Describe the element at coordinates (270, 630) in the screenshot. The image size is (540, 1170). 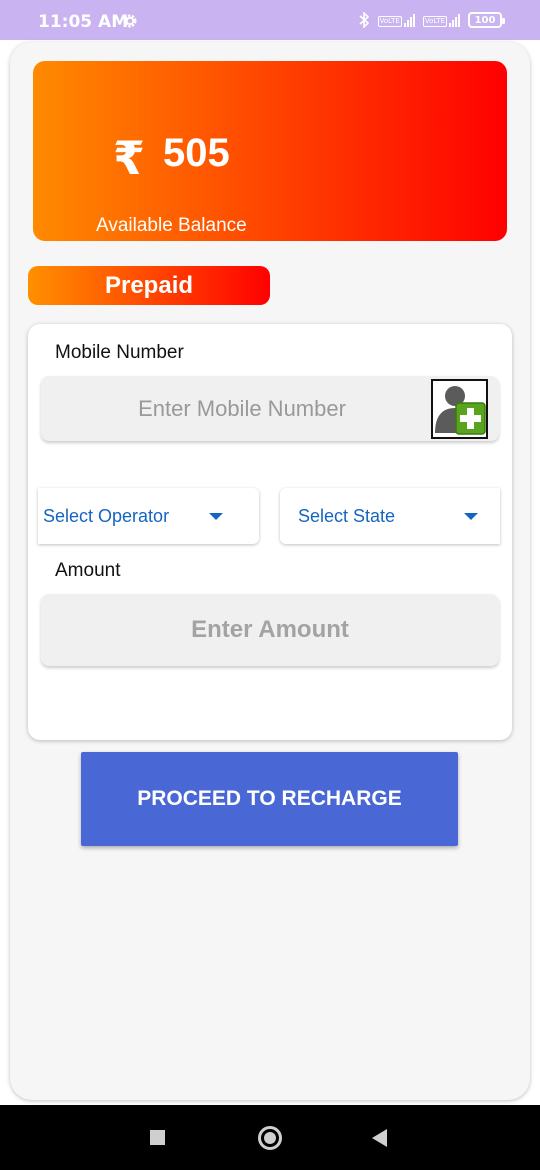
I see `amount-input` at that location.